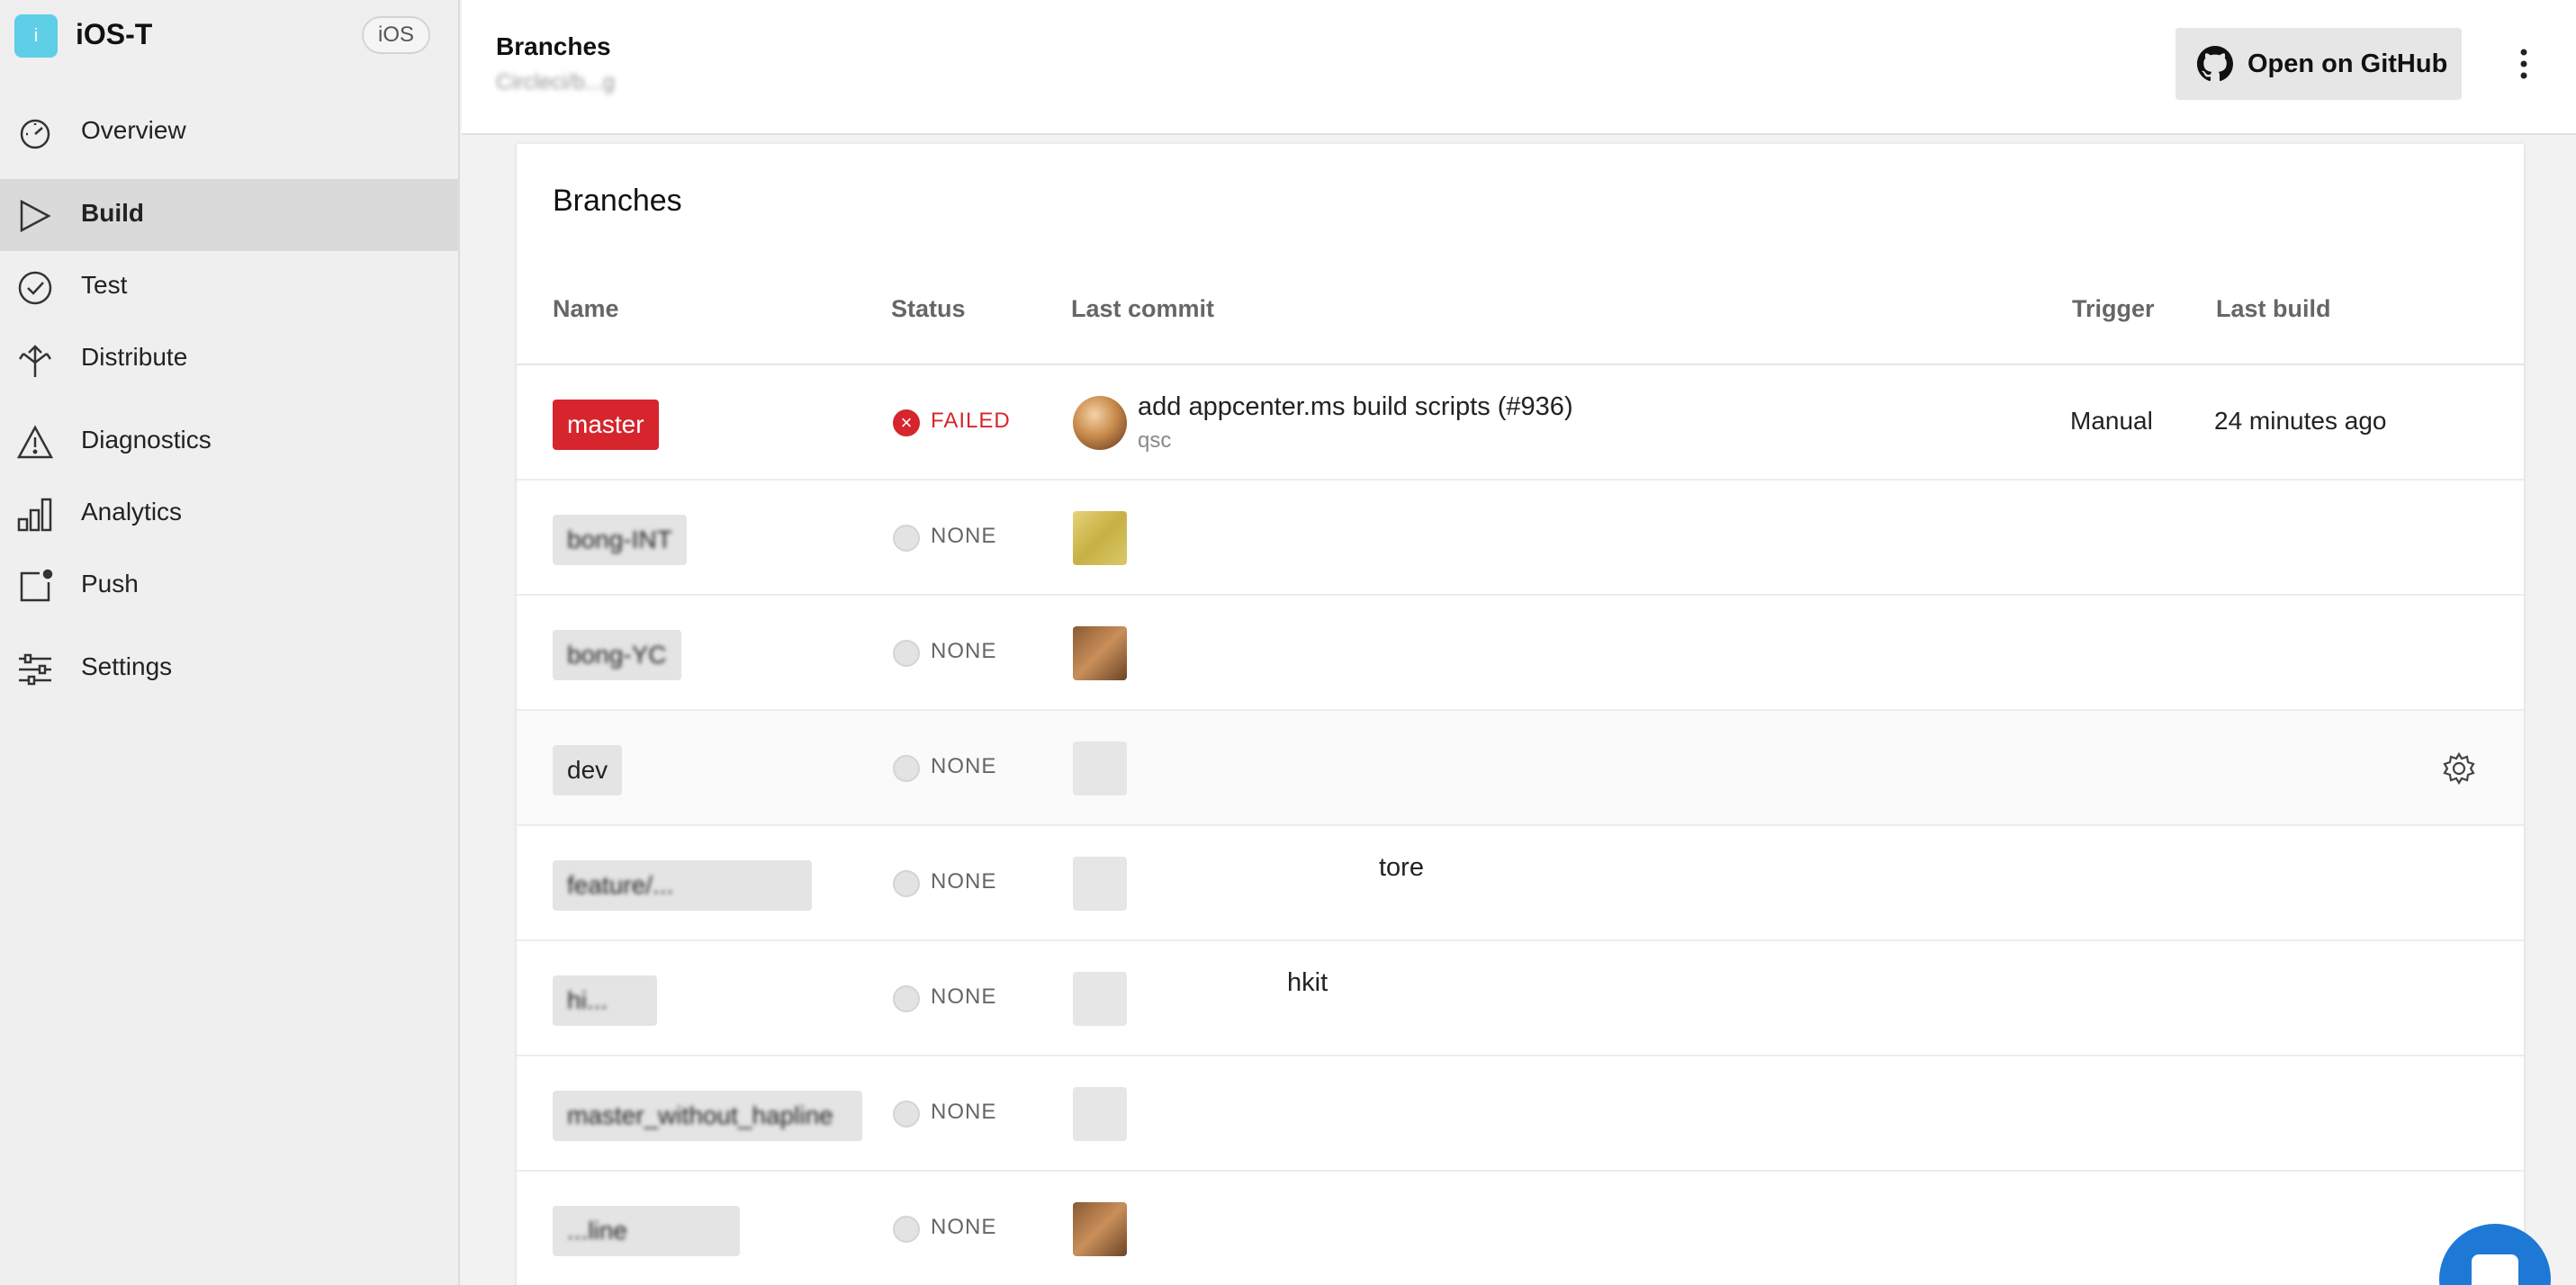  Describe the element at coordinates (1520, 769) in the screenshot. I see `table-row: dev NONE` at that location.